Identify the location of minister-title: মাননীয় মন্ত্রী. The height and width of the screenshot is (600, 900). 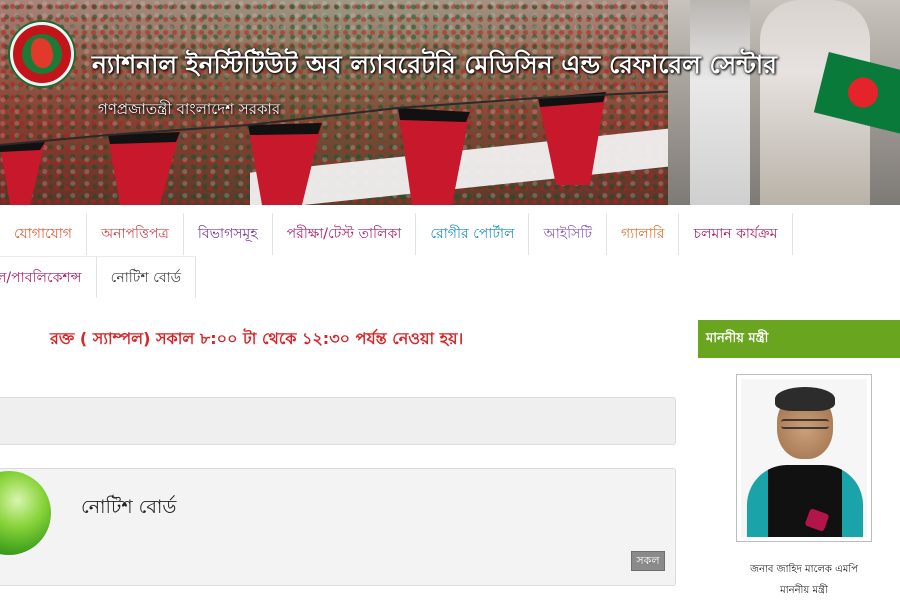
(804, 590).